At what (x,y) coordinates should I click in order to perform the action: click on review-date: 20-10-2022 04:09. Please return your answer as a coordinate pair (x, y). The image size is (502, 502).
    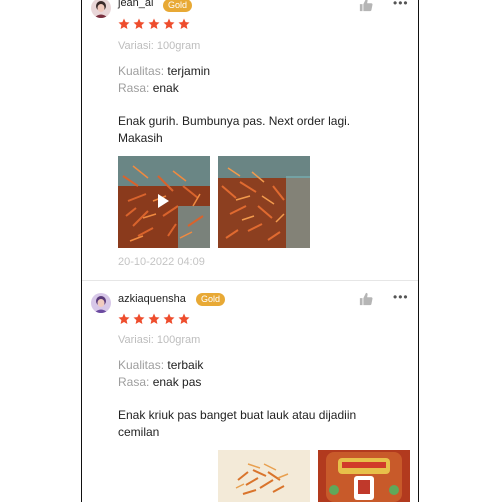
    Looking at the image, I should click on (161, 262).